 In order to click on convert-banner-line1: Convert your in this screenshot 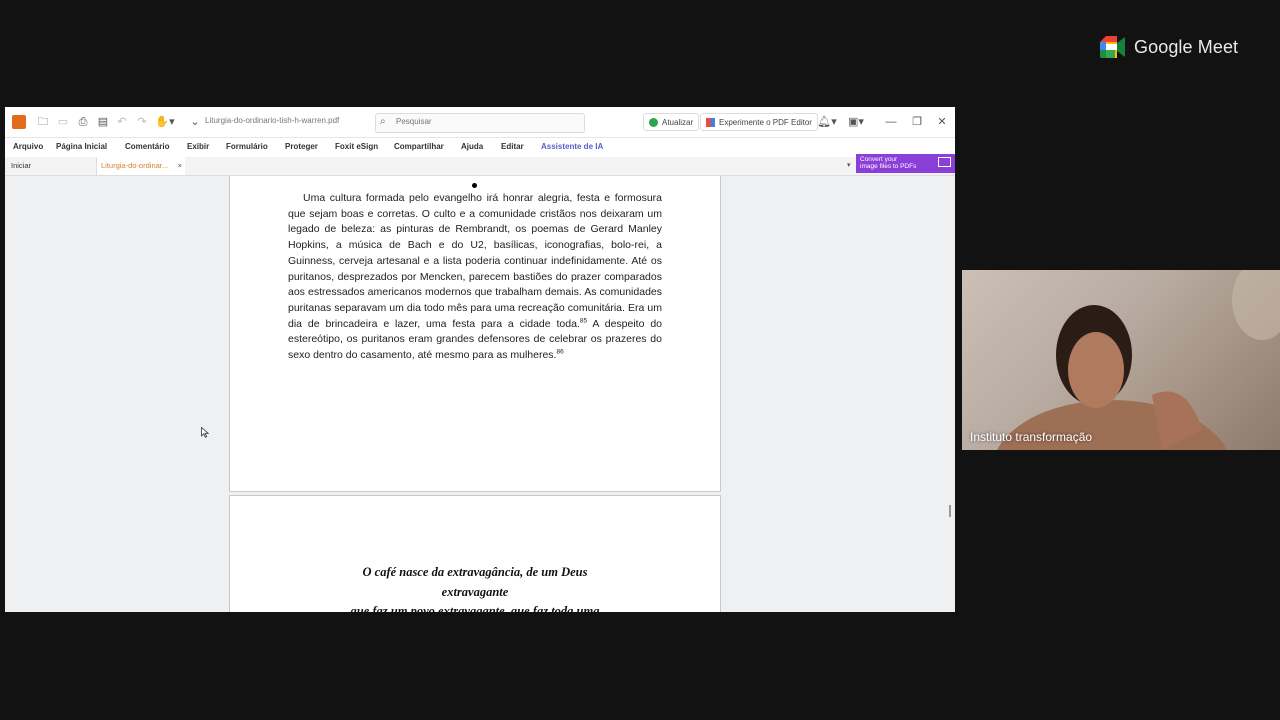, I will do `click(879, 159)`.